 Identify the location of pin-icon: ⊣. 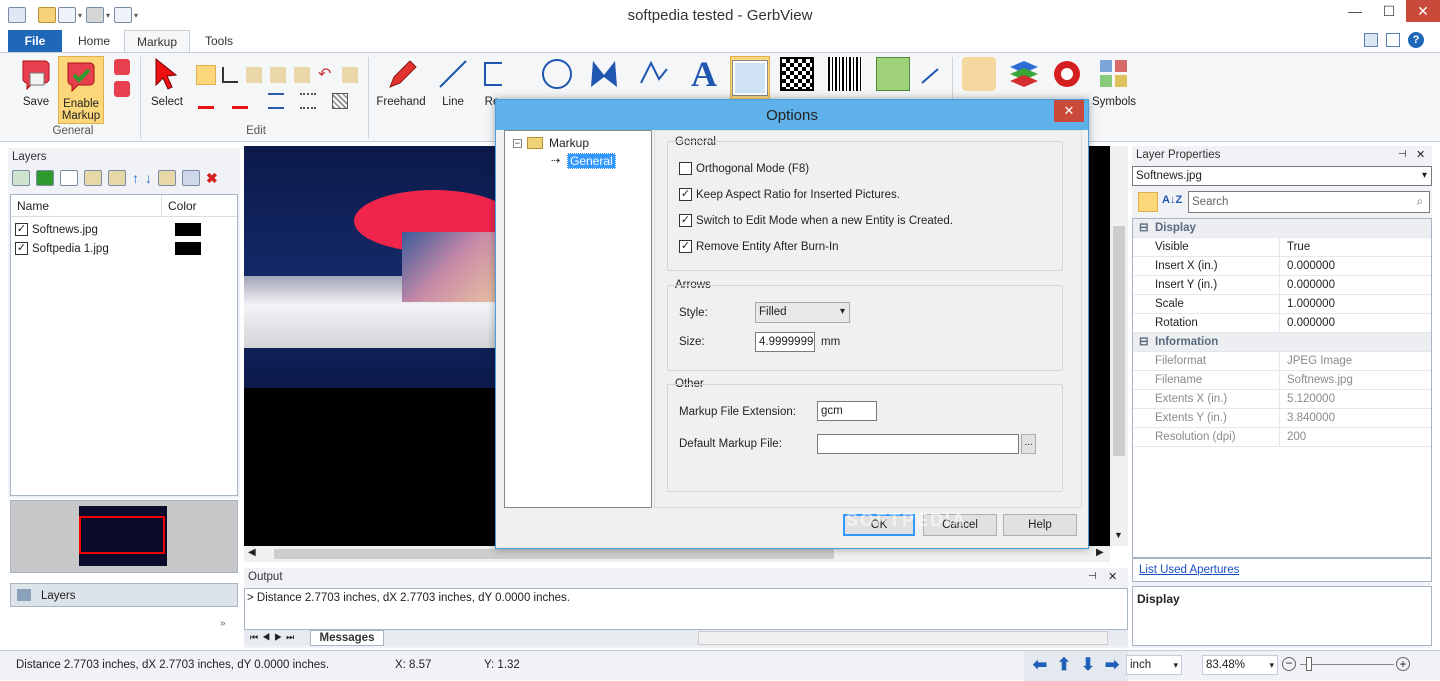
(1092, 576).